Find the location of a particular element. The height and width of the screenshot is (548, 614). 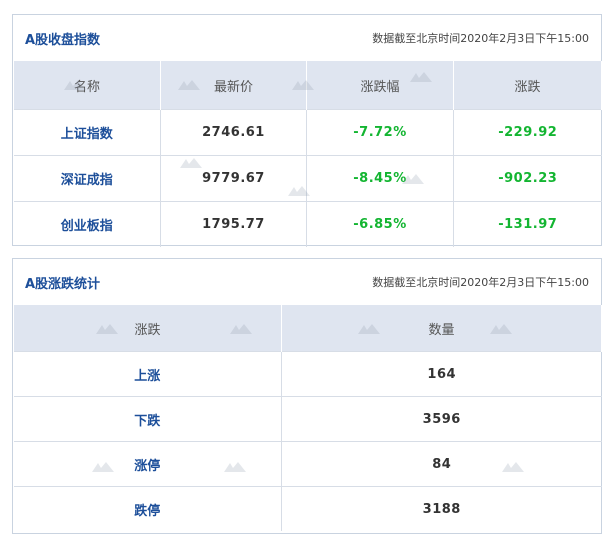

column-header-name: 名称 is located at coordinates (87, 85).